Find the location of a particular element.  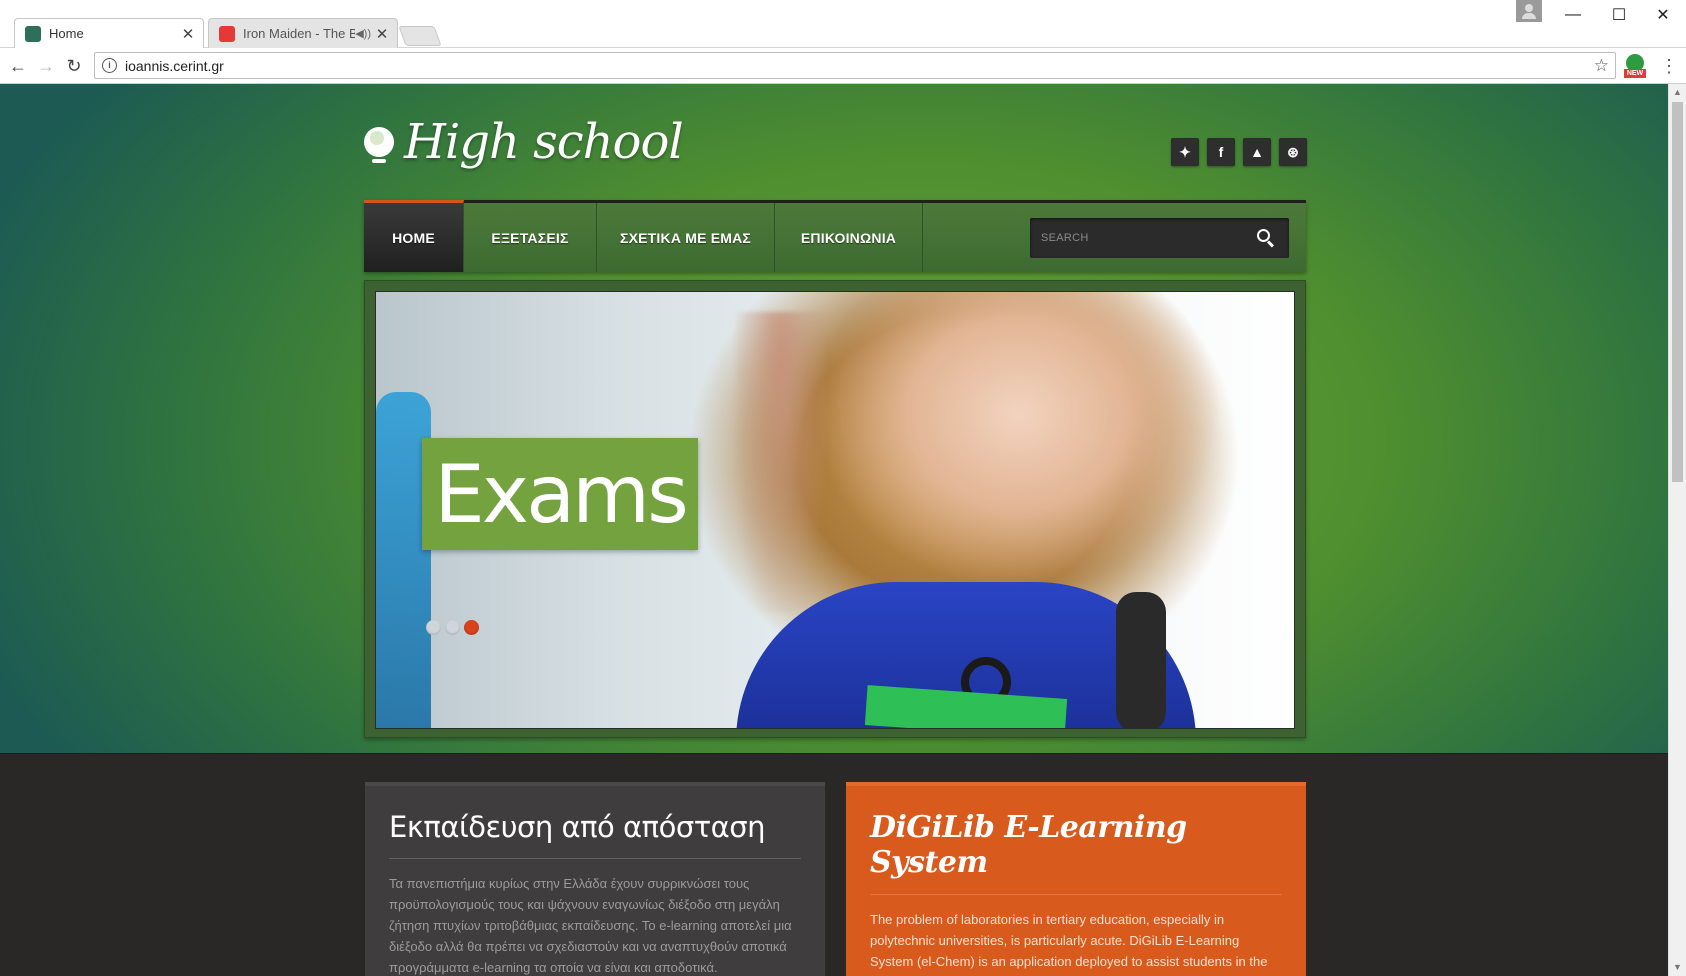

tab-title: Home is located at coordinates (66, 33).